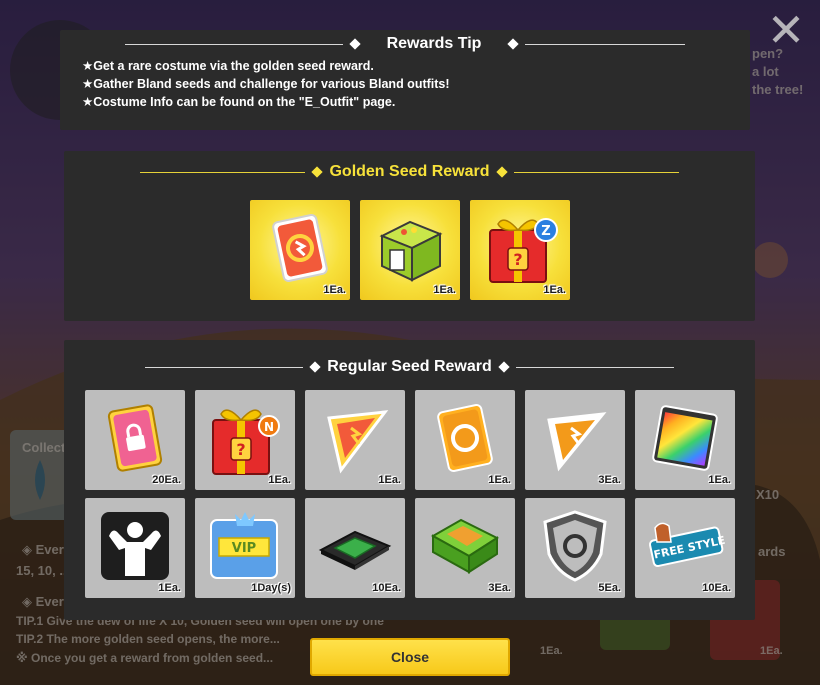 The width and height of the screenshot is (820, 685). I want to click on rewards-tip-title: Rewards Tip, so click(434, 43).